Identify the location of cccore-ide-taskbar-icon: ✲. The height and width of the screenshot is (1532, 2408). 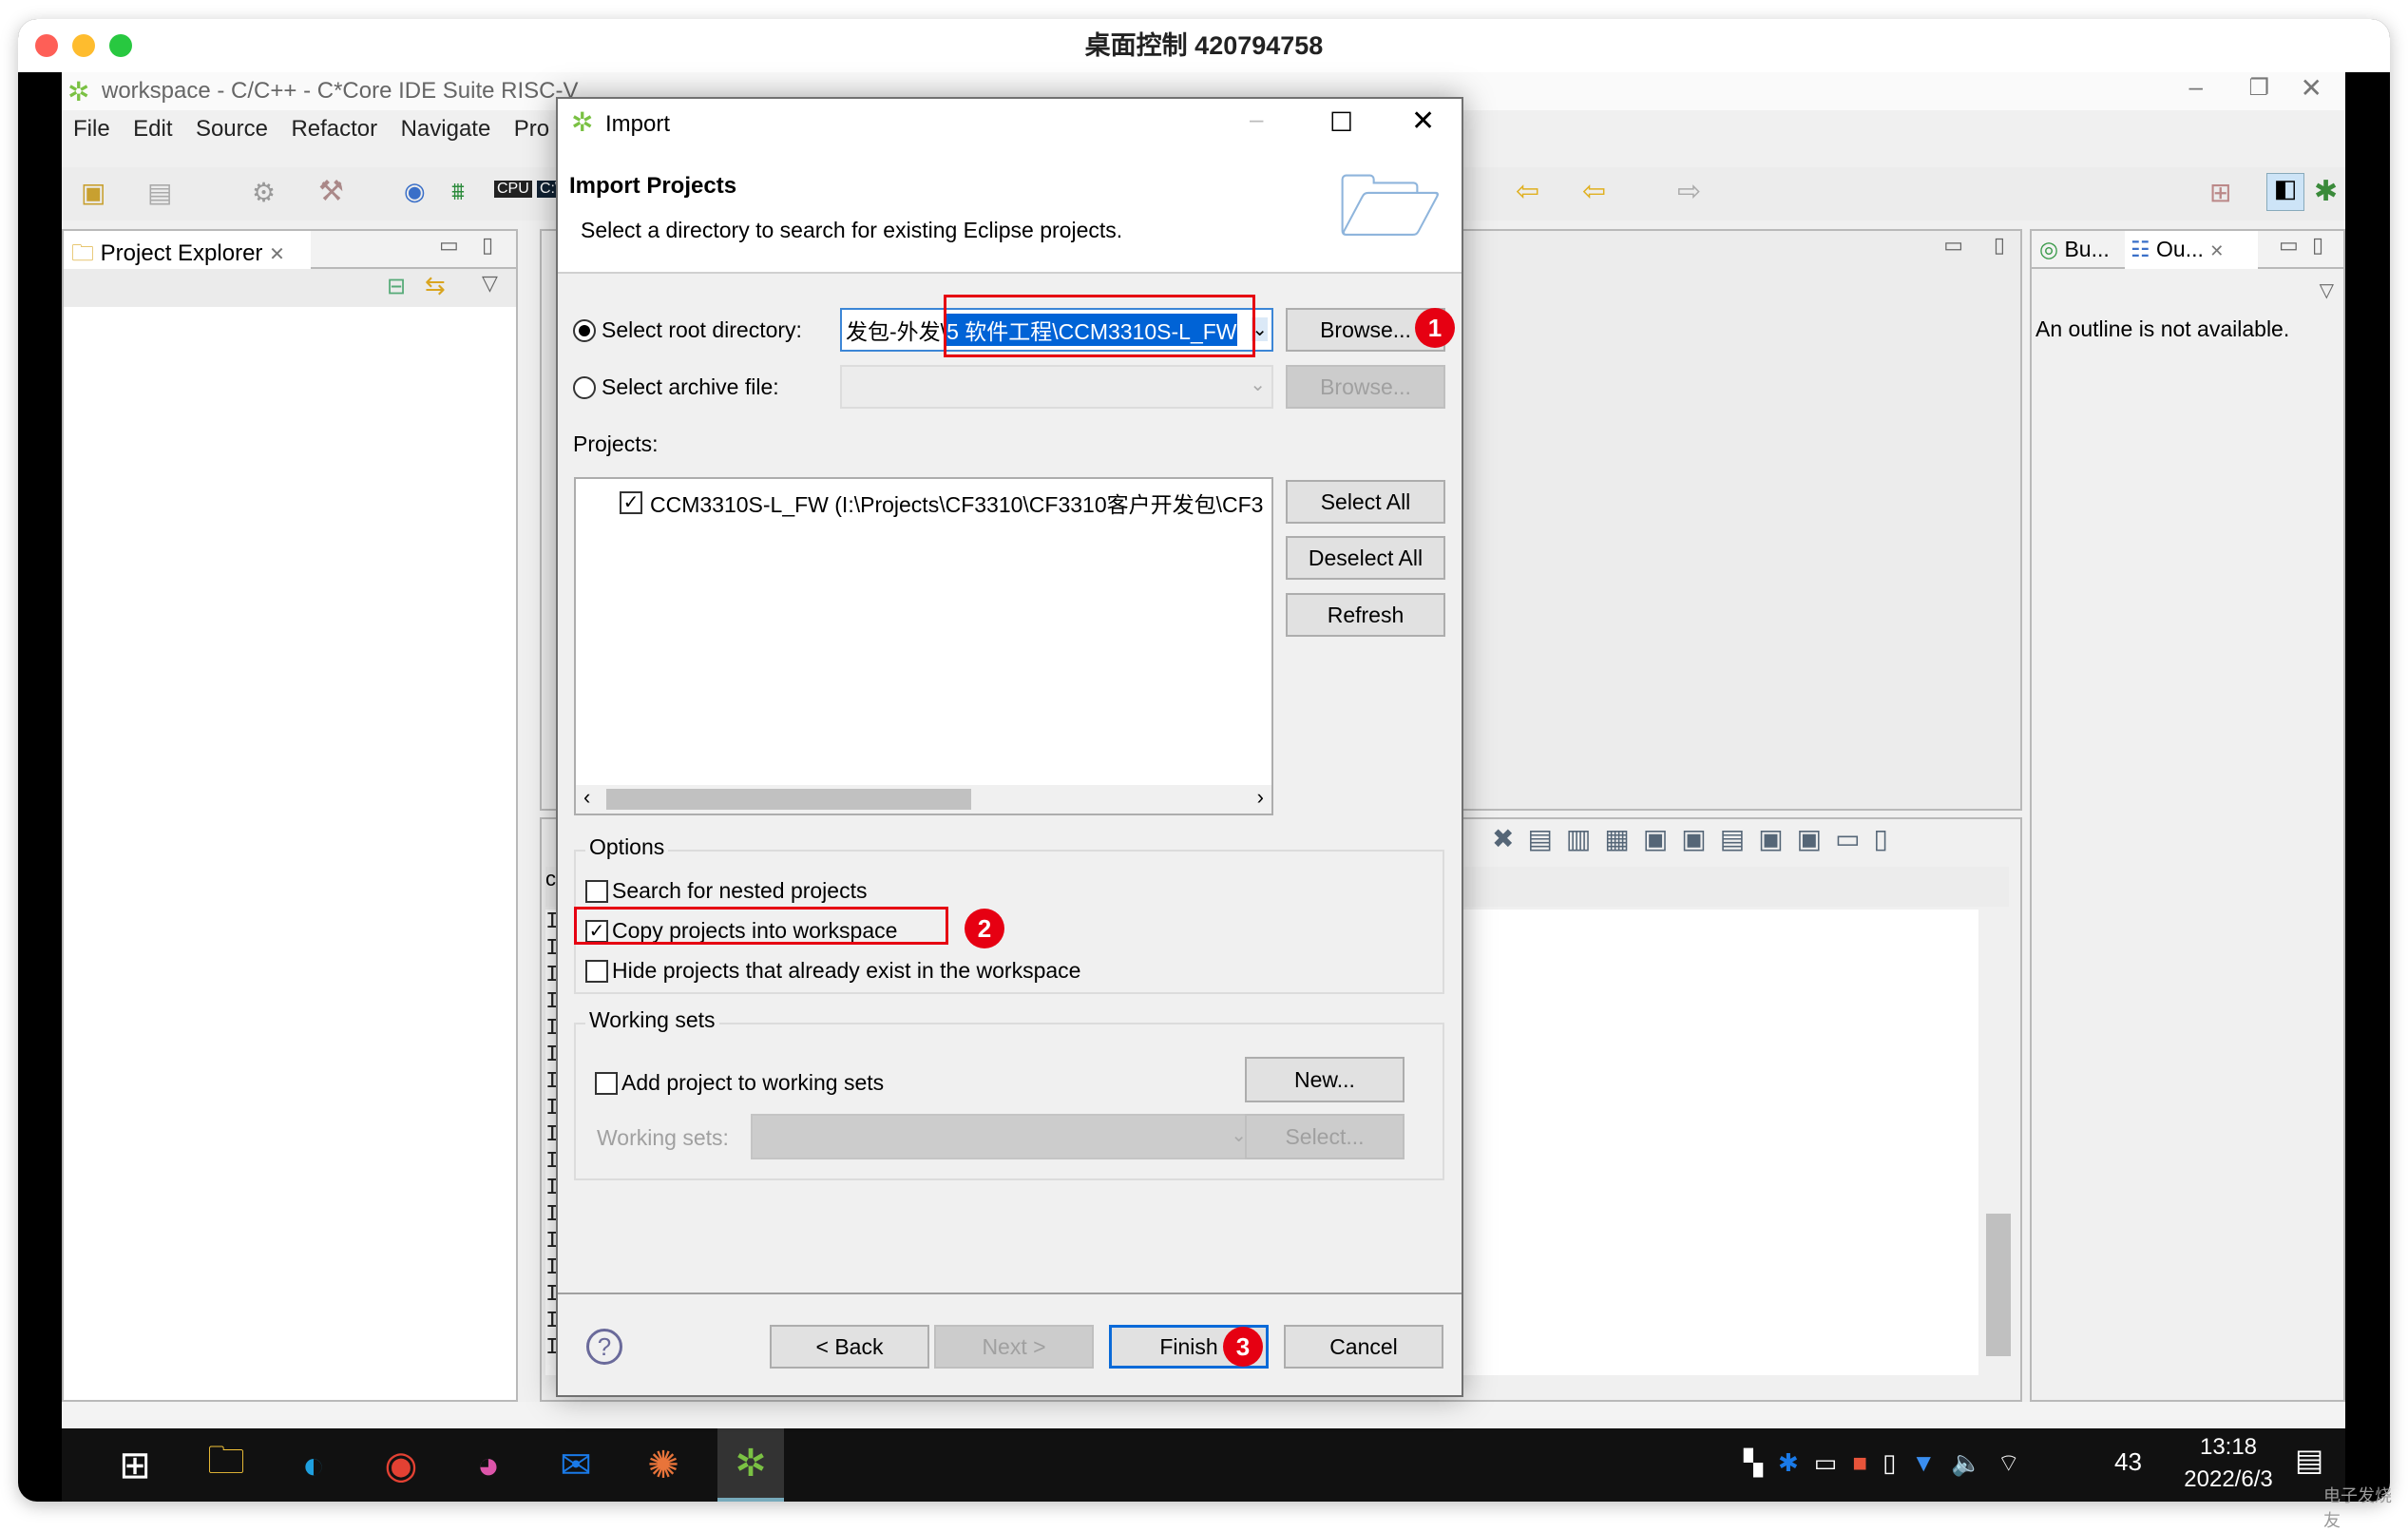
(750, 1465).